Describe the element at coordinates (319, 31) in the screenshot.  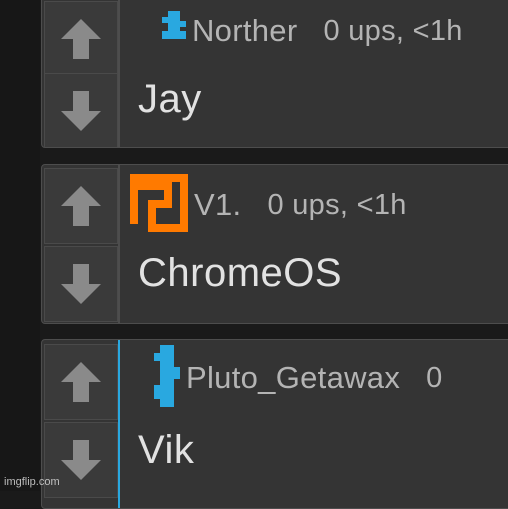
I see `comment-meta: Norther 0 ups, <1h` at that location.